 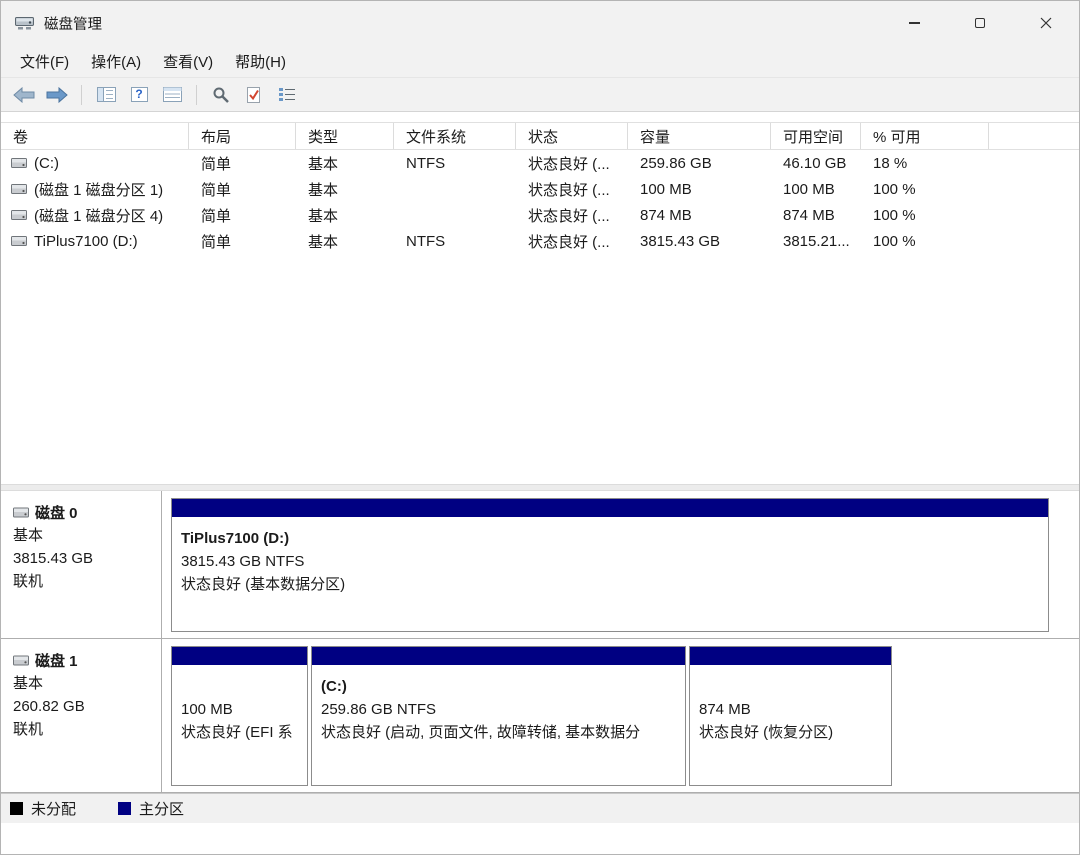 What do you see at coordinates (345, 136) in the screenshot?
I see `column-header-type: 类型` at bounding box center [345, 136].